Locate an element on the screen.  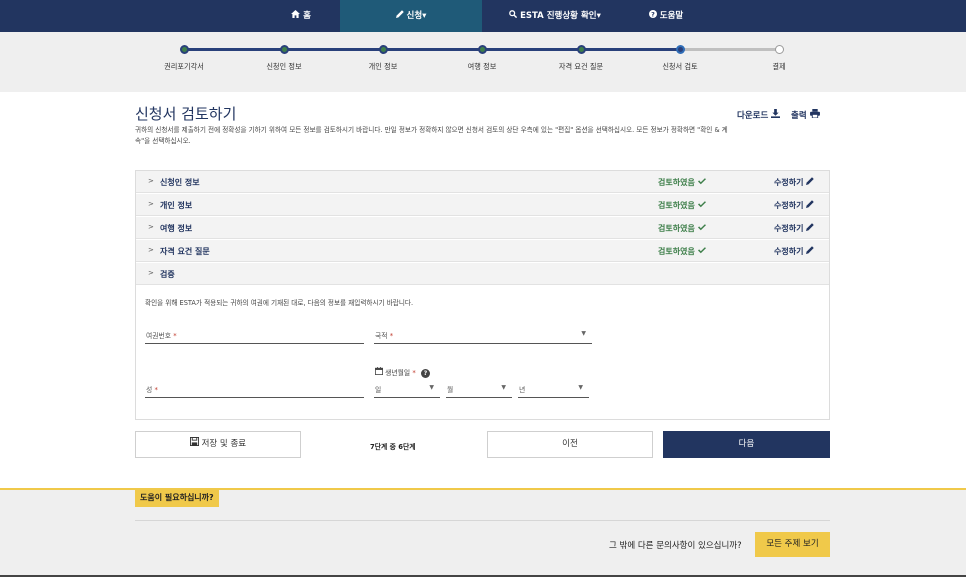
save-exit-button: 저장 및 종료 is located at coordinates (218, 444).